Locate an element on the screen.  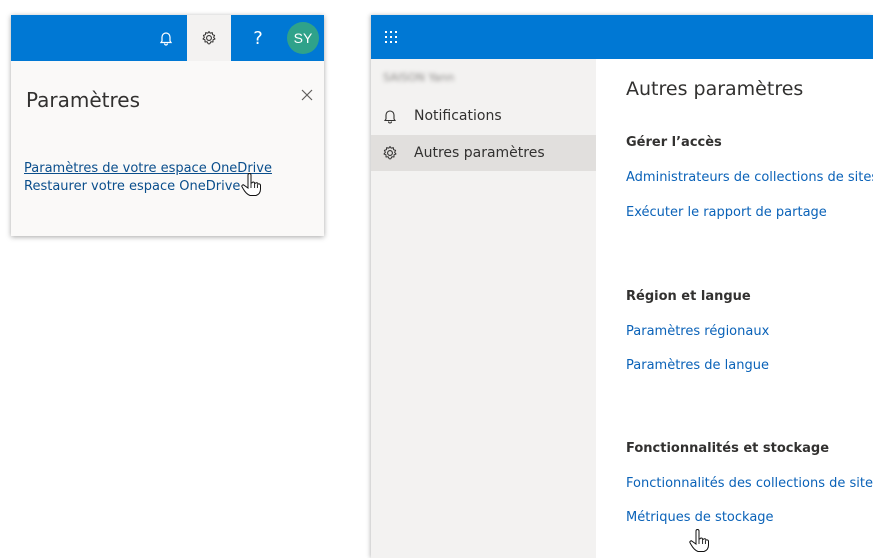
user-avatar: SY is located at coordinates (303, 38).